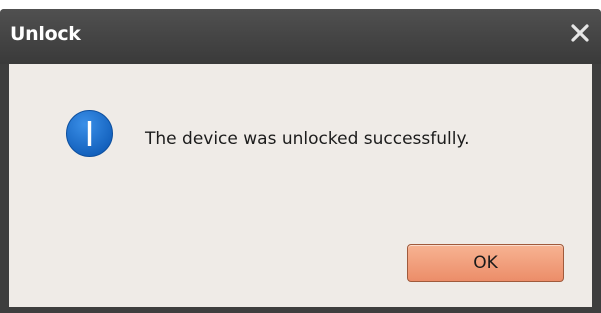 The width and height of the screenshot is (601, 313). Describe the element at coordinates (45, 34) in the screenshot. I see `dialog-title: Unlock` at that location.